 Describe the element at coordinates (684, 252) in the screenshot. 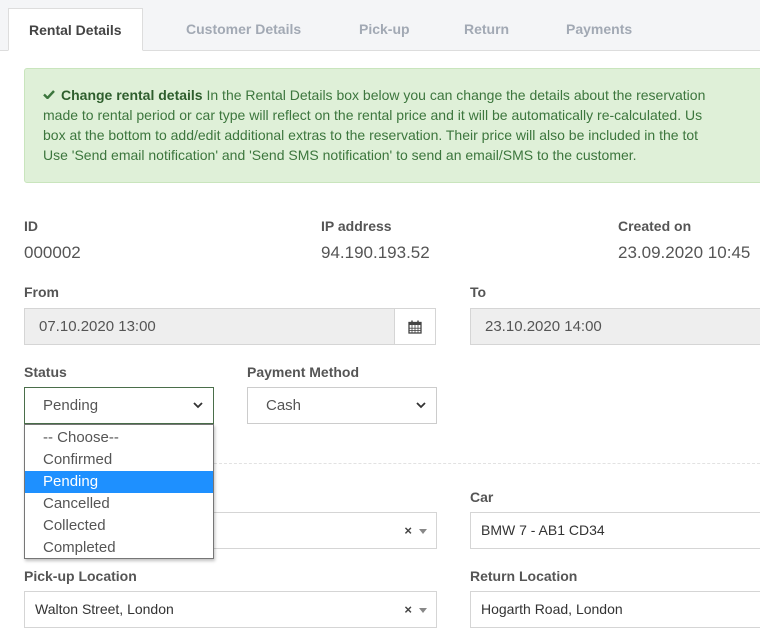

I see `created-value: 23.09.2020 10:45` at that location.